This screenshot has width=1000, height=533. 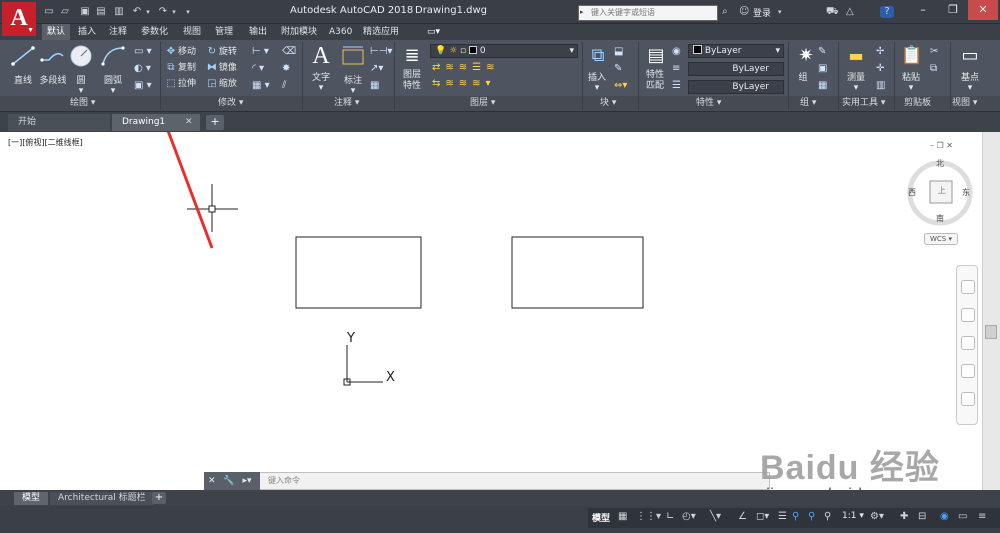 I want to click on insert-block-button: ⧉ 插入 ▾, so click(x=597, y=68).